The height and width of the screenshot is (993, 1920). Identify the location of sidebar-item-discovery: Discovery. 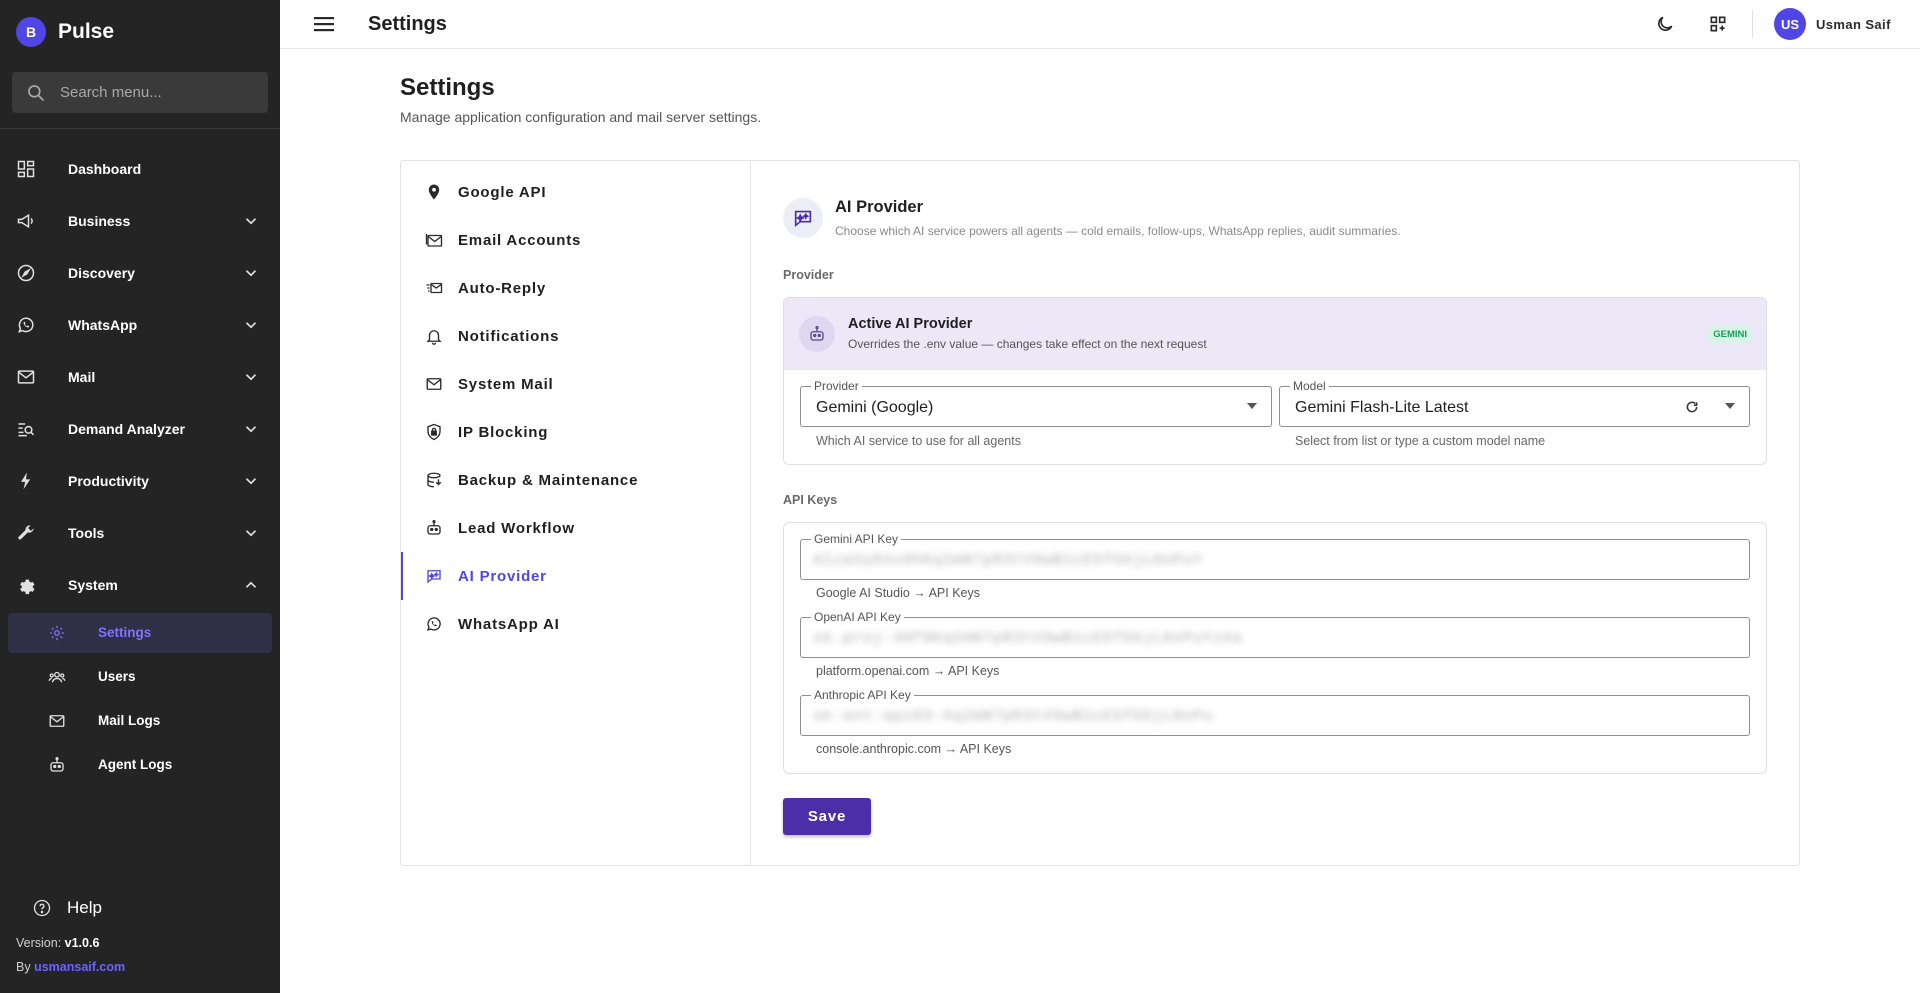
(140, 273).